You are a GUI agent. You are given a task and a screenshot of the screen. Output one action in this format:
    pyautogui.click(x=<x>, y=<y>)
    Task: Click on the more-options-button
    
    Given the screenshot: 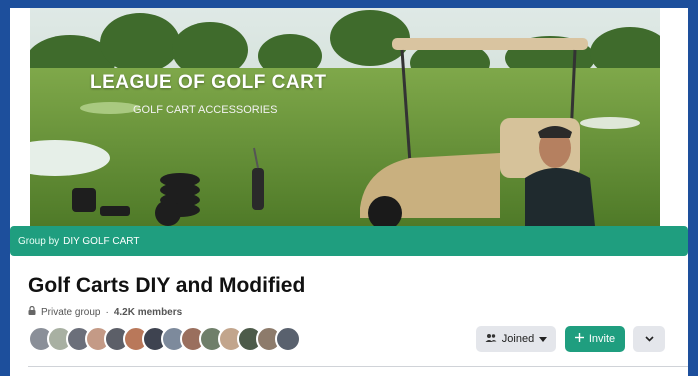 What is the action you would take?
    pyautogui.click(x=649, y=339)
    